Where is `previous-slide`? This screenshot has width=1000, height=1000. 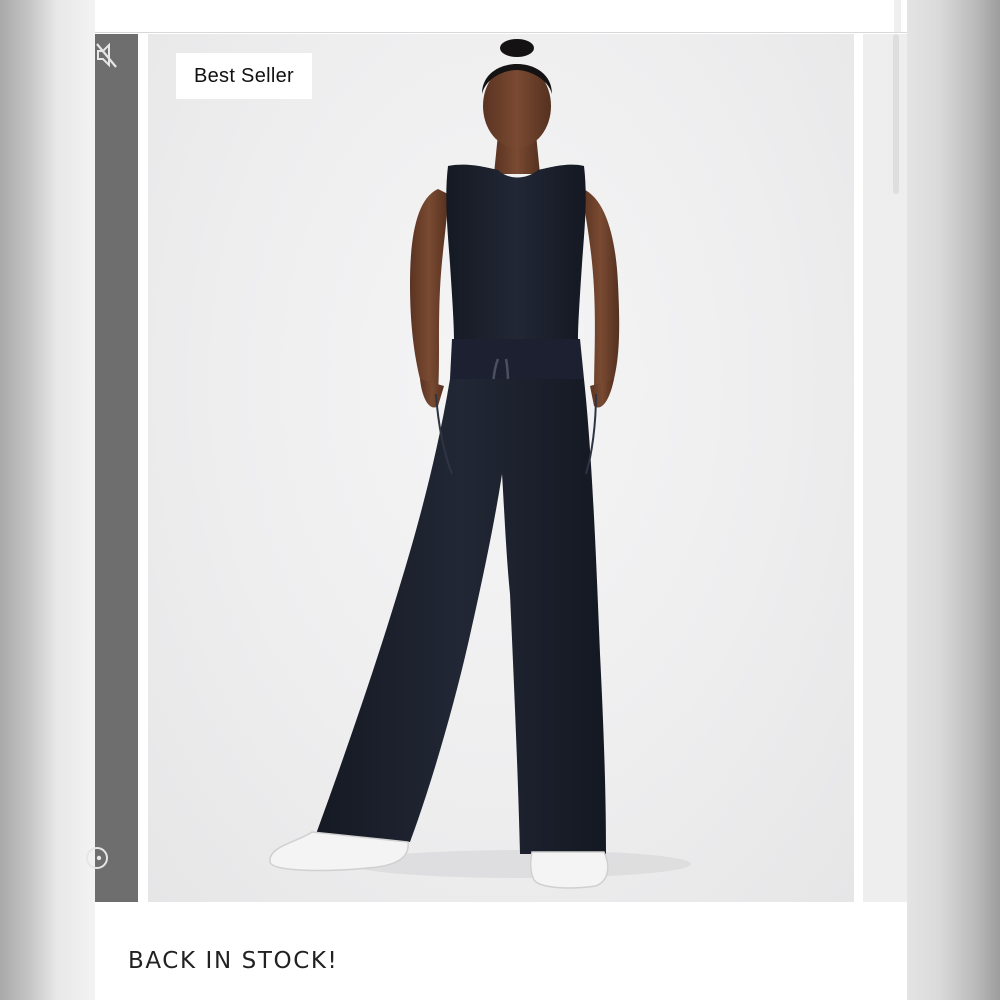
previous-slide is located at coordinates (112, 468).